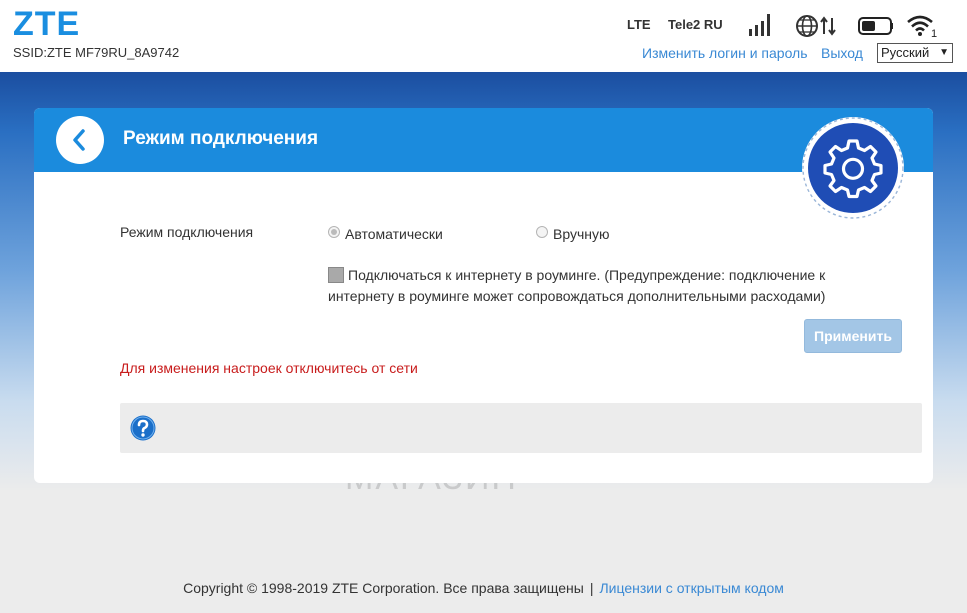 The height and width of the screenshot is (613, 967). What do you see at coordinates (905, 52) in the screenshot?
I see `language-selected: Русский` at bounding box center [905, 52].